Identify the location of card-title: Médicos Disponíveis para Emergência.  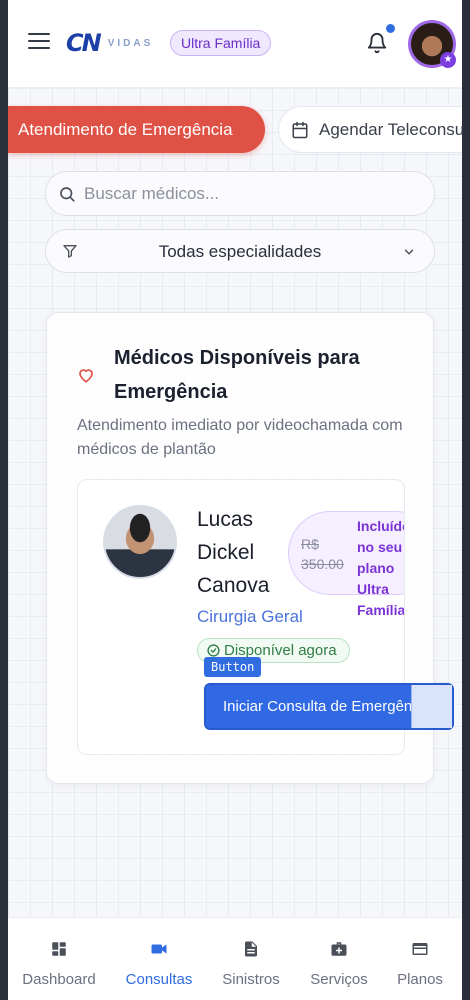
(237, 375).